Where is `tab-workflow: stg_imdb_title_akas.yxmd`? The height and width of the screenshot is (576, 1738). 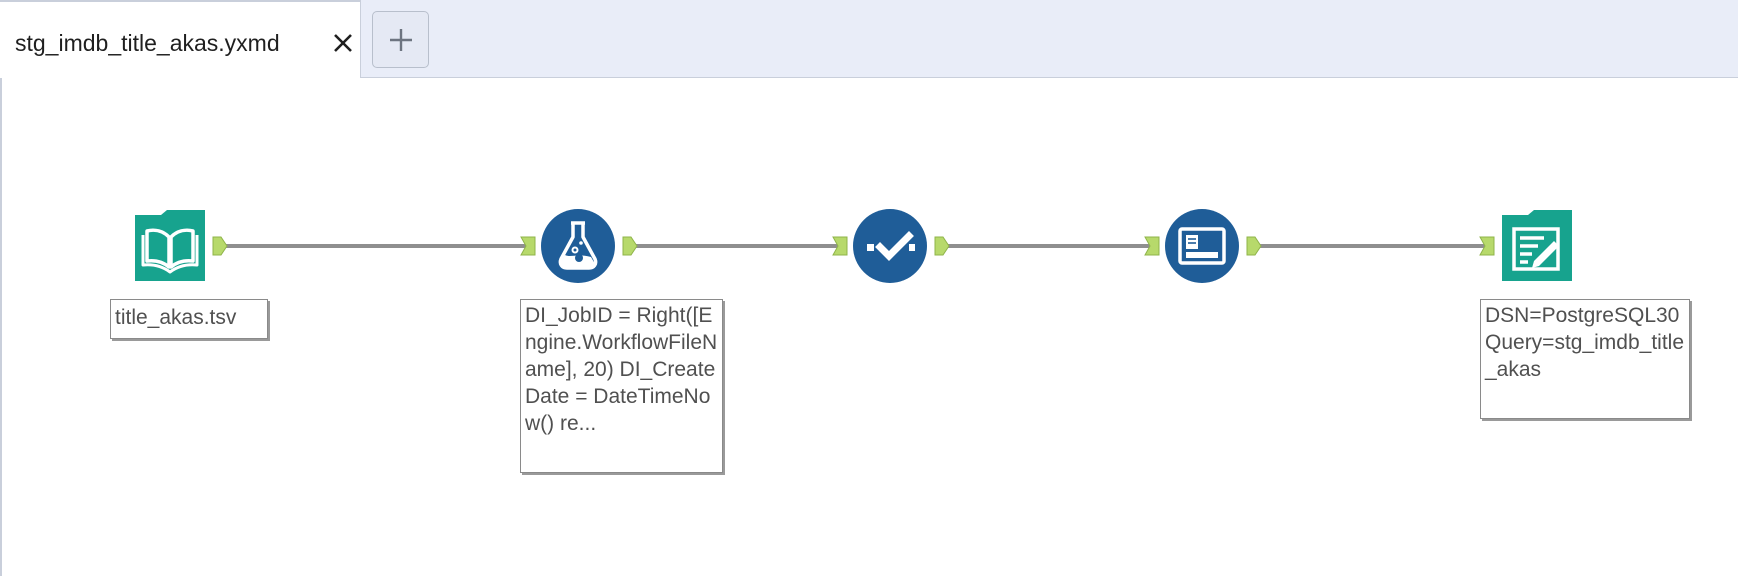 tab-workflow: stg_imdb_title_akas.yxmd is located at coordinates (180, 39).